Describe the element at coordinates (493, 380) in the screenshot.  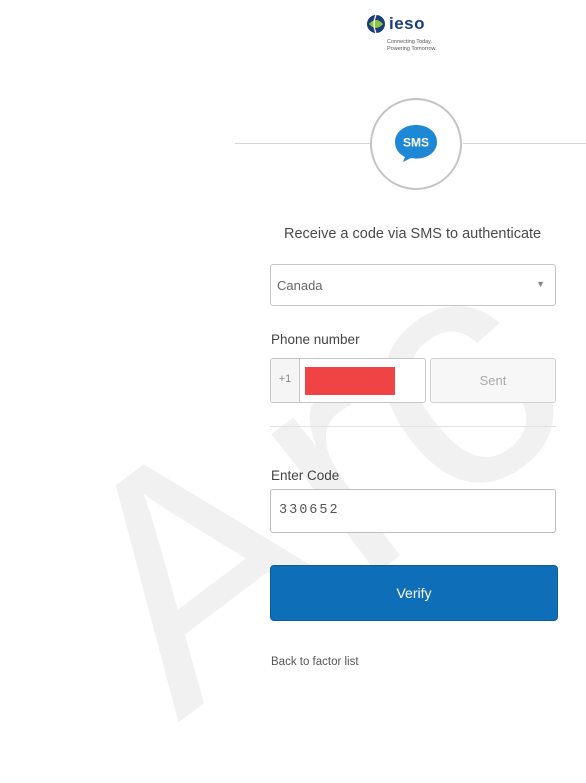
I see `send-code-button: Sent` at that location.